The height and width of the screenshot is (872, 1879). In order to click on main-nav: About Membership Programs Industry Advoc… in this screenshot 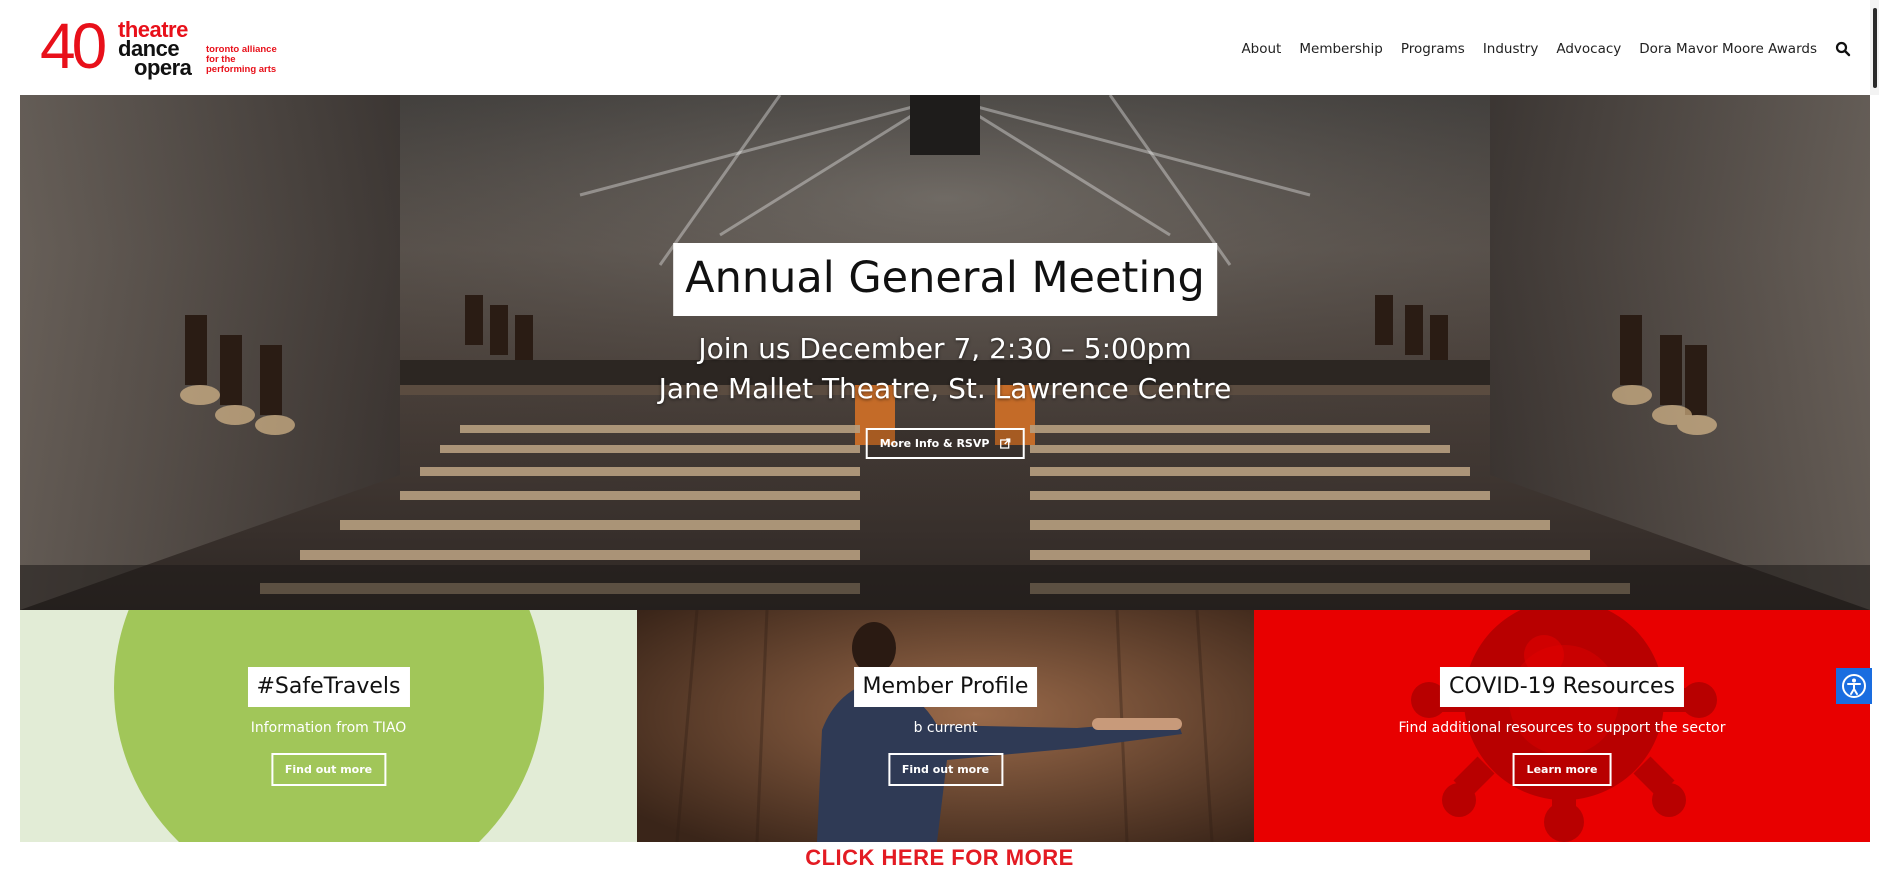, I will do `click(1537, 49)`.